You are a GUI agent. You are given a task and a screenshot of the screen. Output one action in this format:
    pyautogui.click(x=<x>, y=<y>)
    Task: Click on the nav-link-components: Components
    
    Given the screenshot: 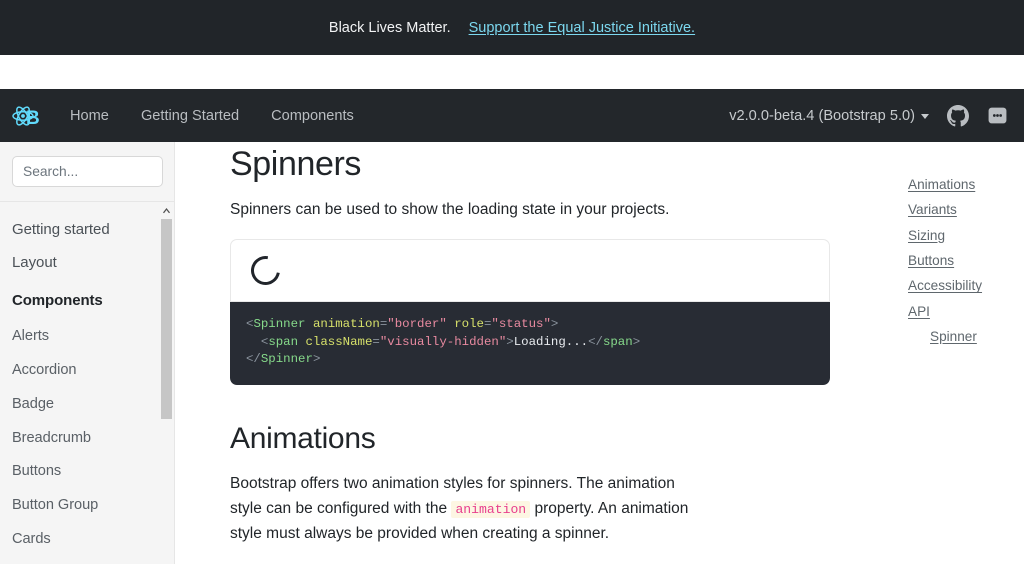 What is the action you would take?
    pyautogui.click(x=312, y=116)
    